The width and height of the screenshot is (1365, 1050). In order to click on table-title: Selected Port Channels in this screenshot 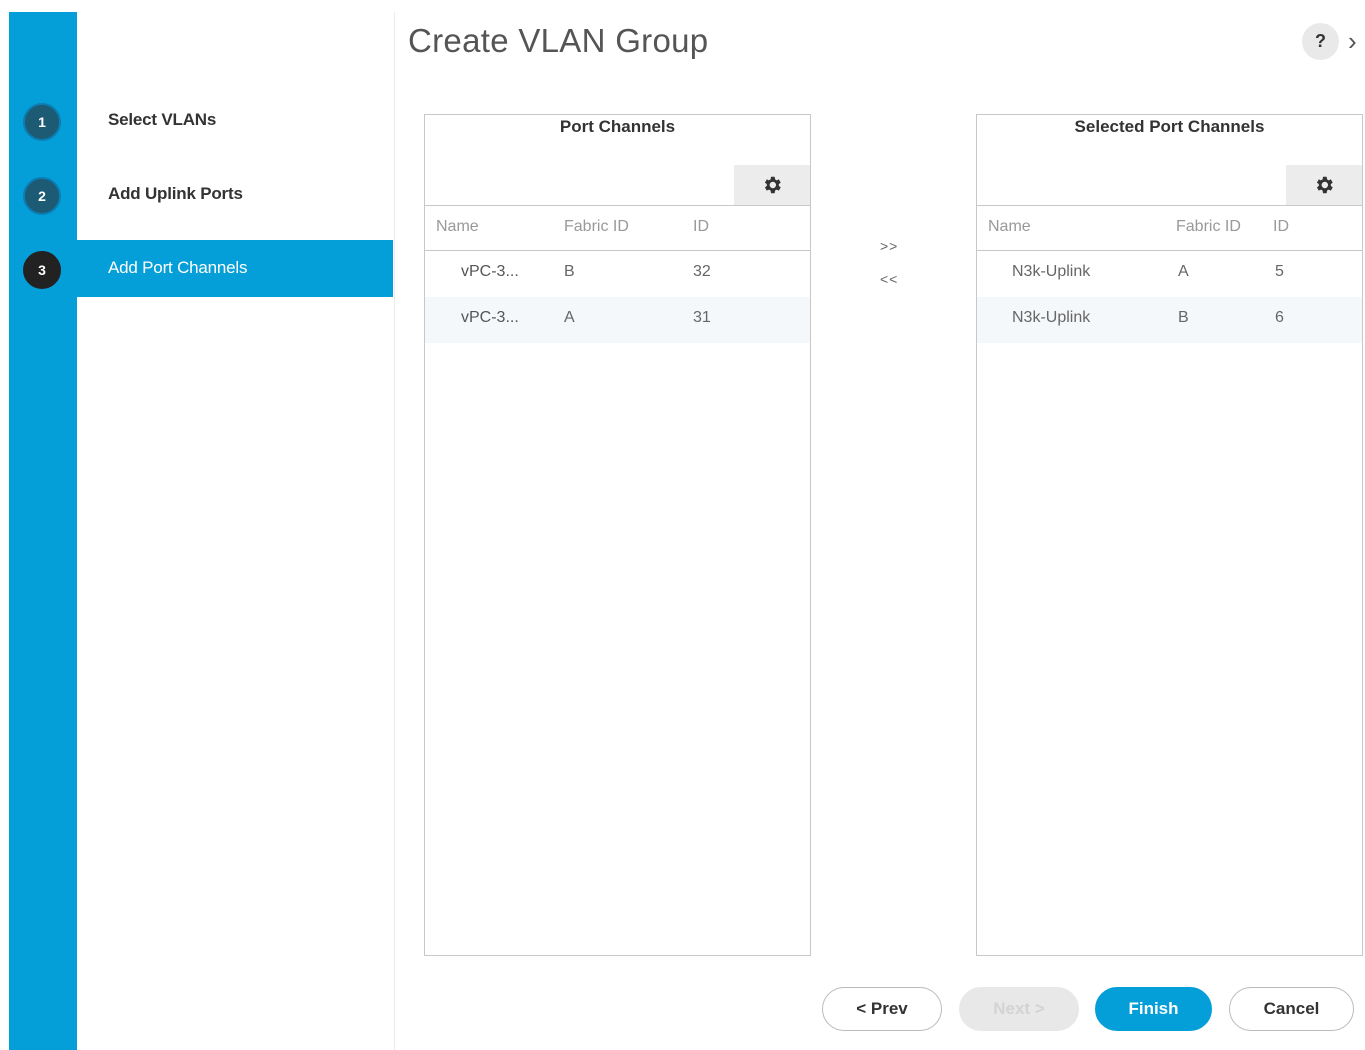, I will do `click(1169, 126)`.